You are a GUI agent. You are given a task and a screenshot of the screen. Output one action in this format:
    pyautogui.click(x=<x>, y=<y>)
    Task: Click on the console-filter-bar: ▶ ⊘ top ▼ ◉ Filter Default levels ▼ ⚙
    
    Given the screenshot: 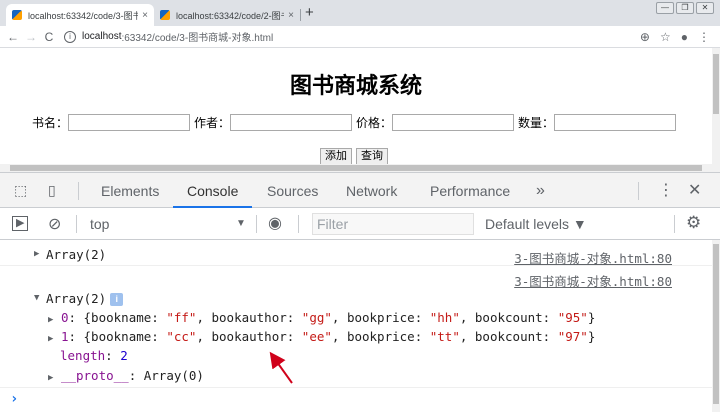 What is the action you would take?
    pyautogui.click(x=360, y=224)
    